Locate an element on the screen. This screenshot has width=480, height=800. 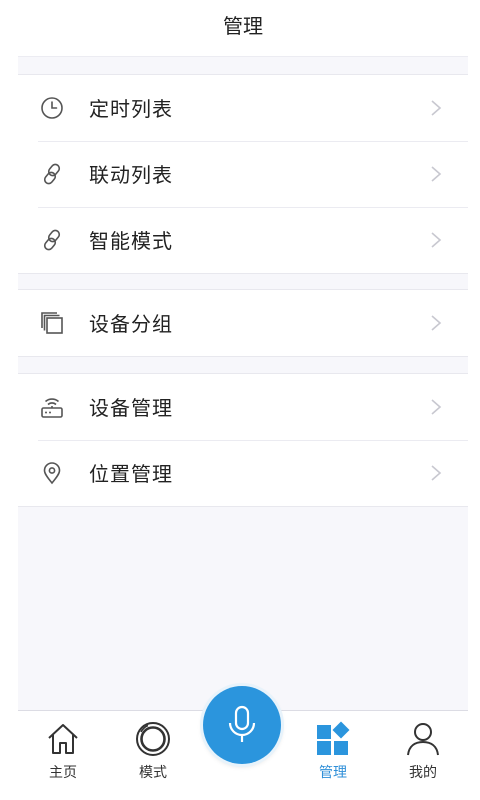
list-item-location-management: 位置管理 is located at coordinates (243, 473).